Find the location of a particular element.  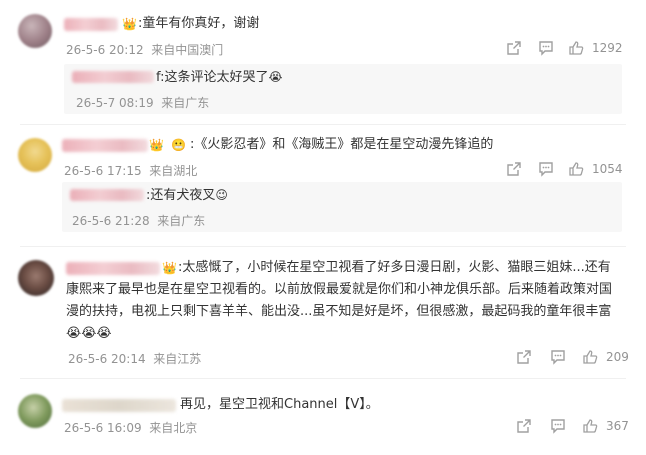

comment-location: 来自江苏 is located at coordinates (177, 359).